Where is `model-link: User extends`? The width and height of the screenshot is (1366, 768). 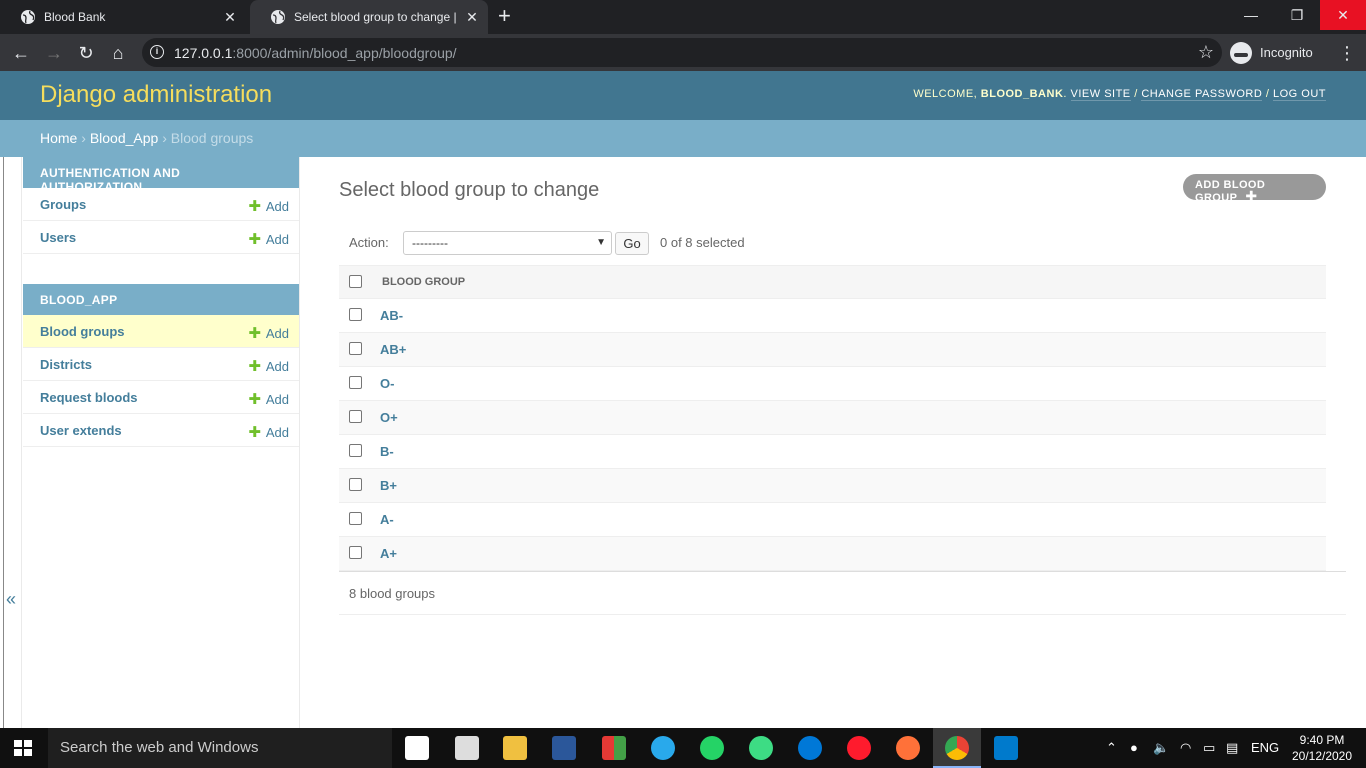
model-link: User extends is located at coordinates (81, 430).